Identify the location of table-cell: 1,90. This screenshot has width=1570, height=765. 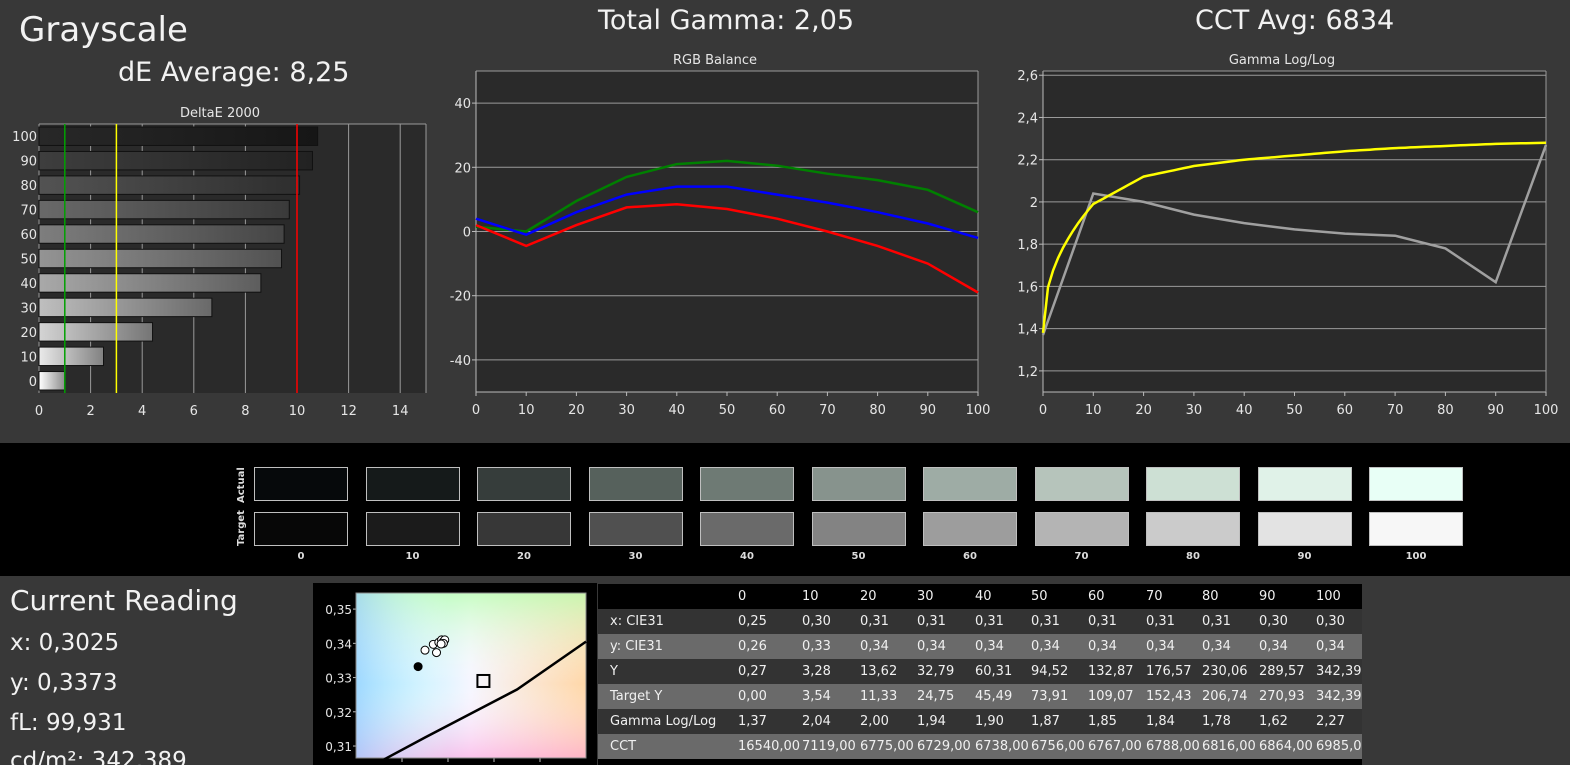
(989, 721).